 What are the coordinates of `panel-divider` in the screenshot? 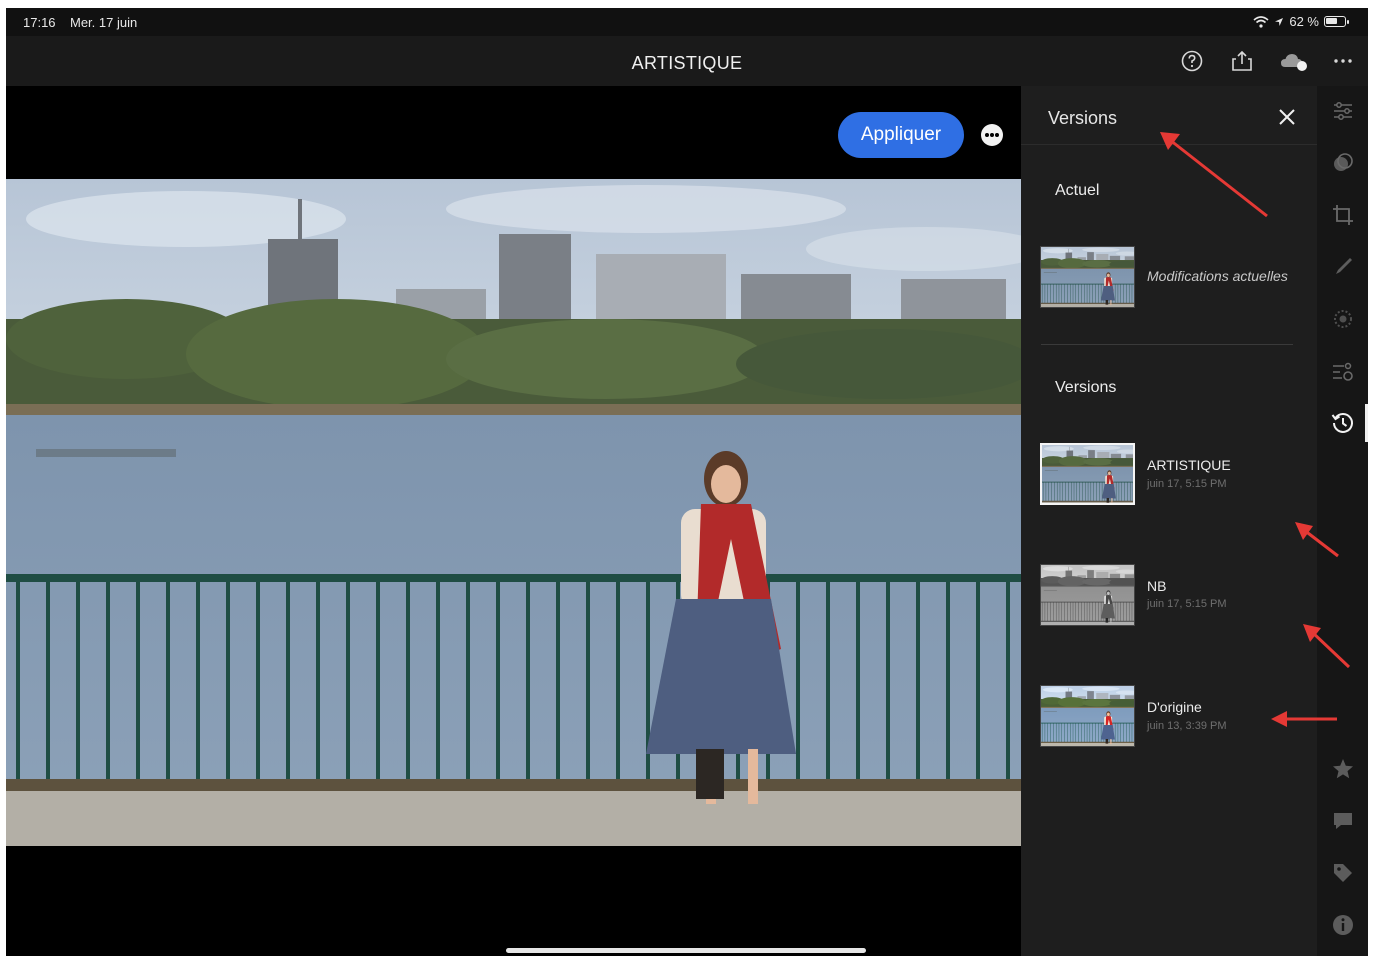 It's located at (1167, 344).